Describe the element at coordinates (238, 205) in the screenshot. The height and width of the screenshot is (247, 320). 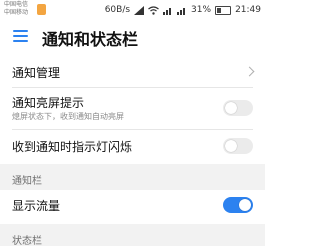
I see `show-traffic-toggle` at that location.